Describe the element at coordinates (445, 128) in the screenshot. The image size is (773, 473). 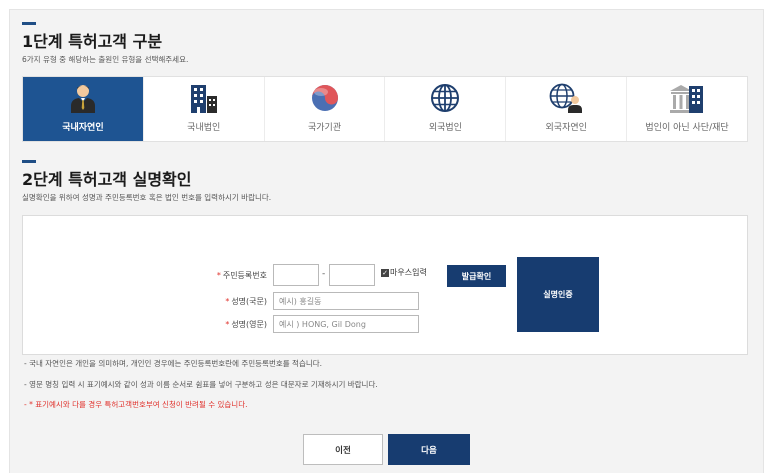
I see `type-label: 외국법인` at that location.